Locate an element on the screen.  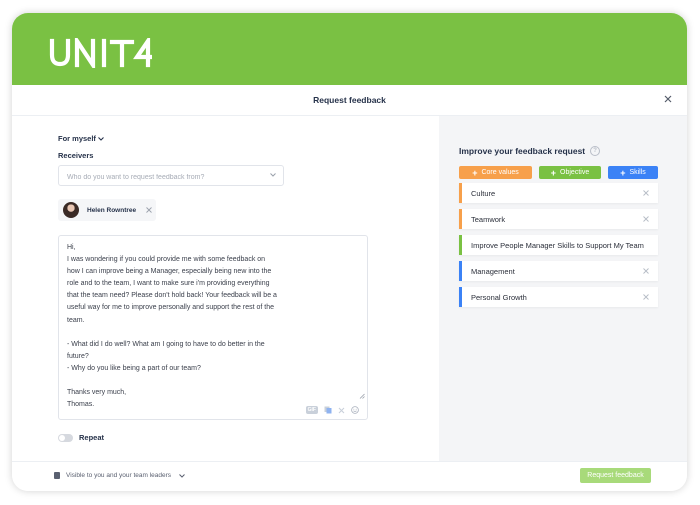
add-objective-button: + Objective is located at coordinates (570, 172).